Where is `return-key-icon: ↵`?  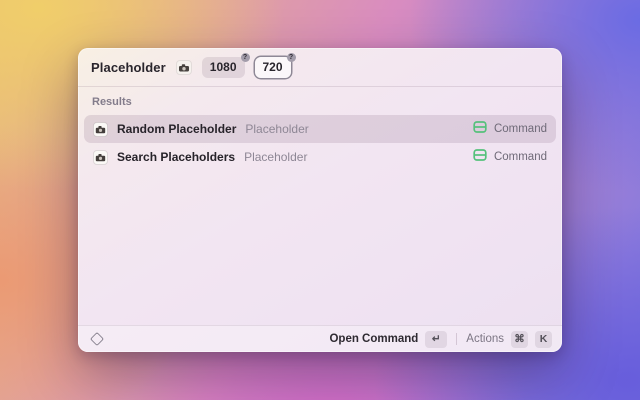
return-key-icon: ↵ is located at coordinates (436, 339).